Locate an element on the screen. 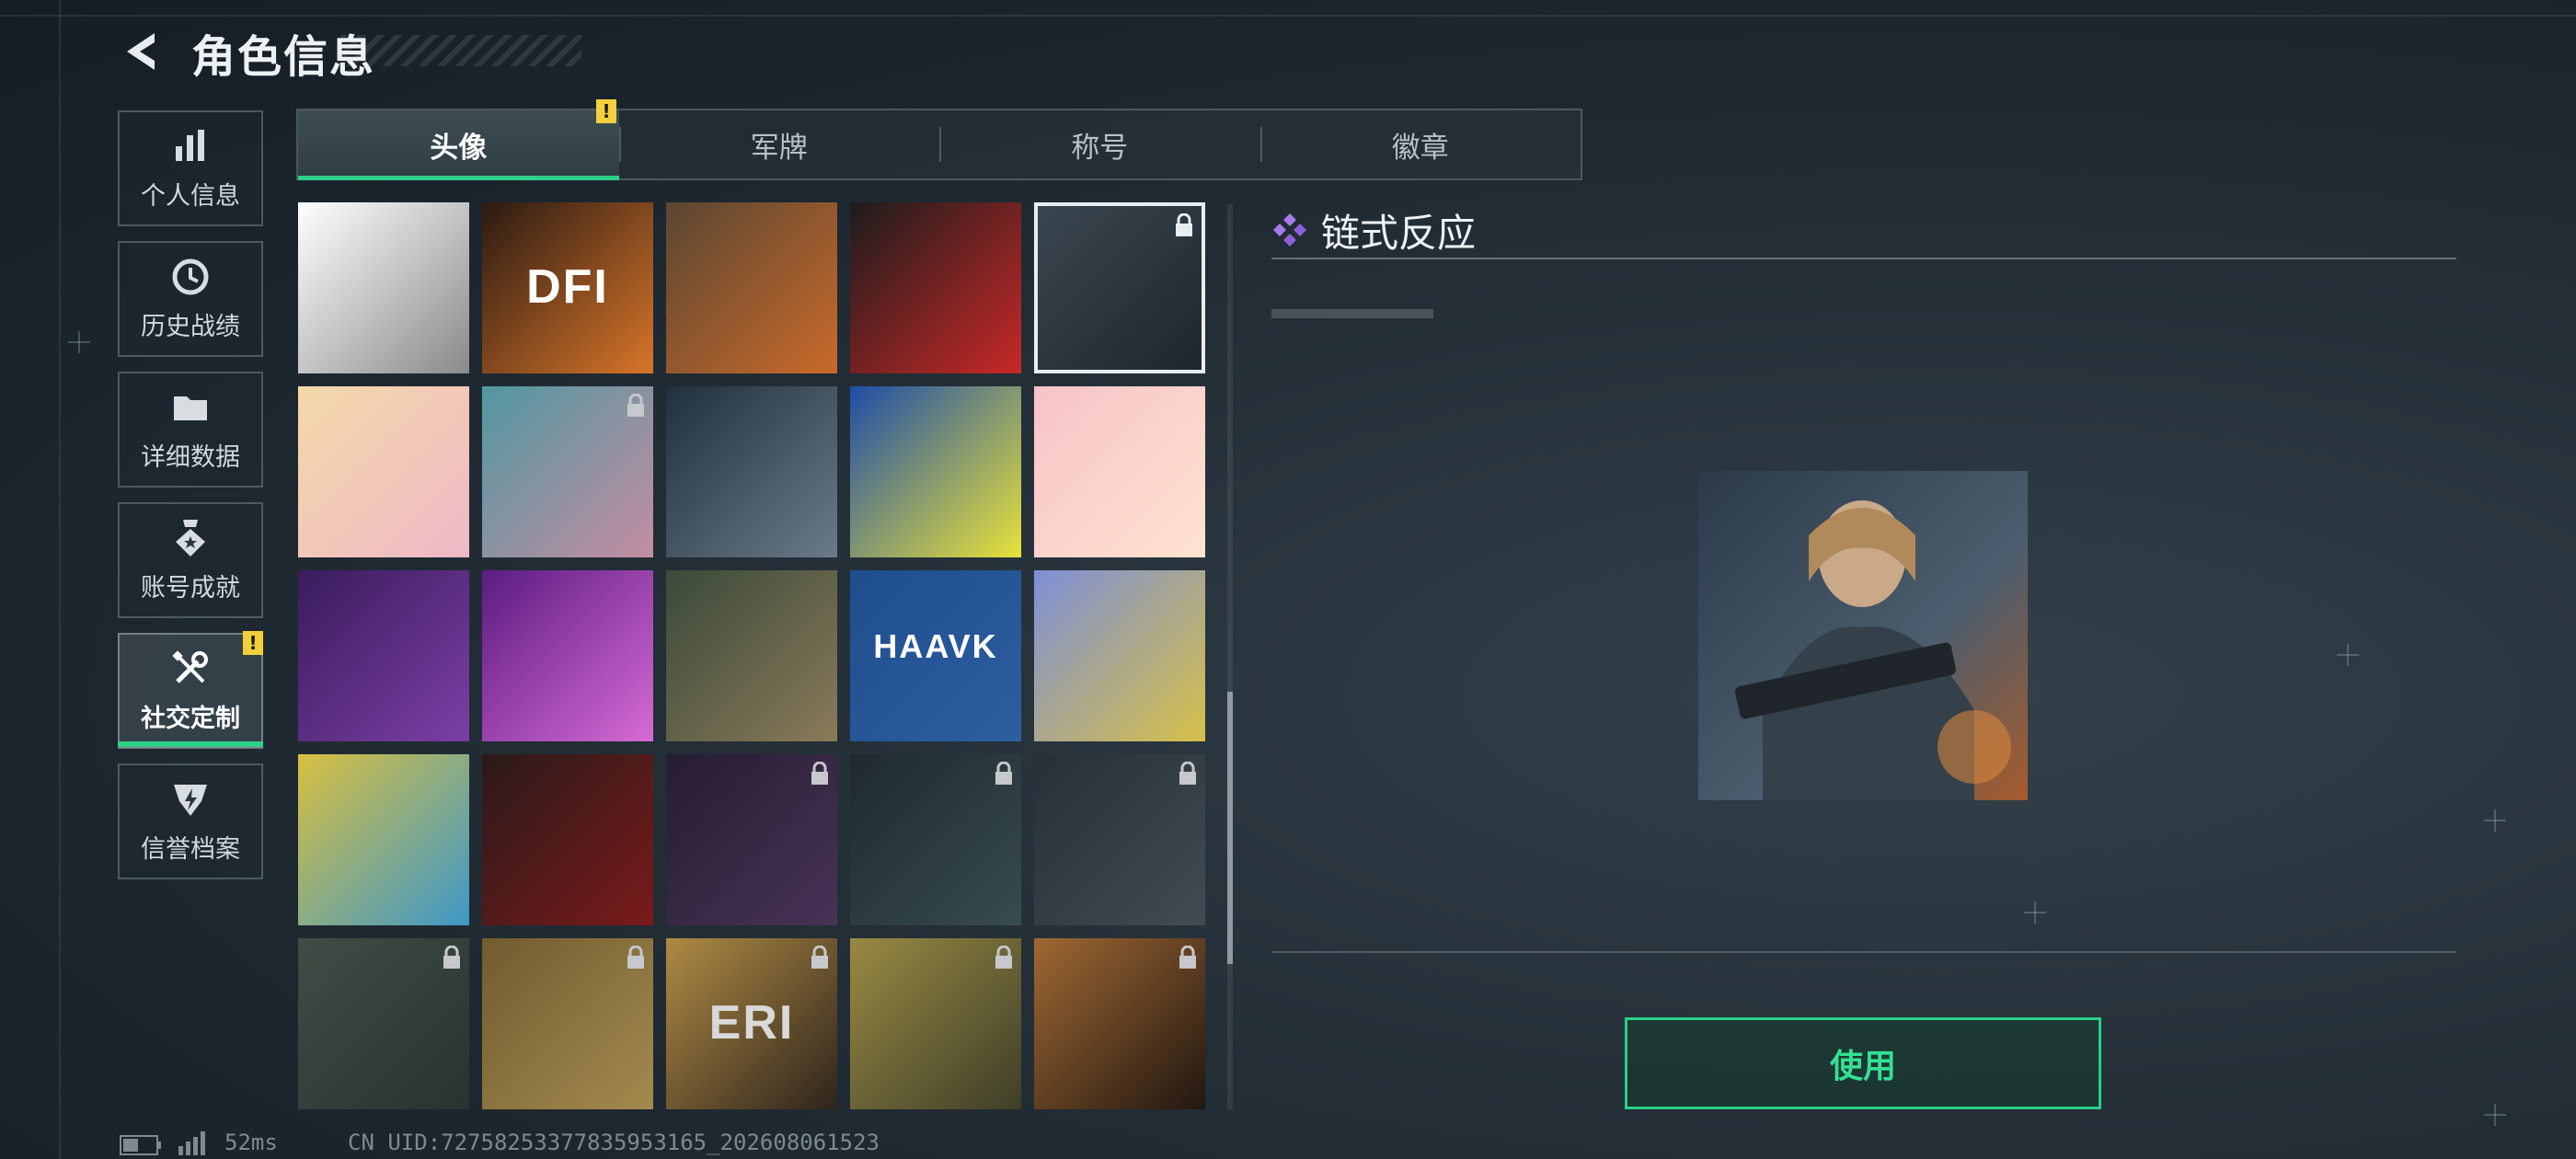 The image size is (2576, 1159). avatar-option-haavk-logo: HAAVK is located at coordinates (935, 655).